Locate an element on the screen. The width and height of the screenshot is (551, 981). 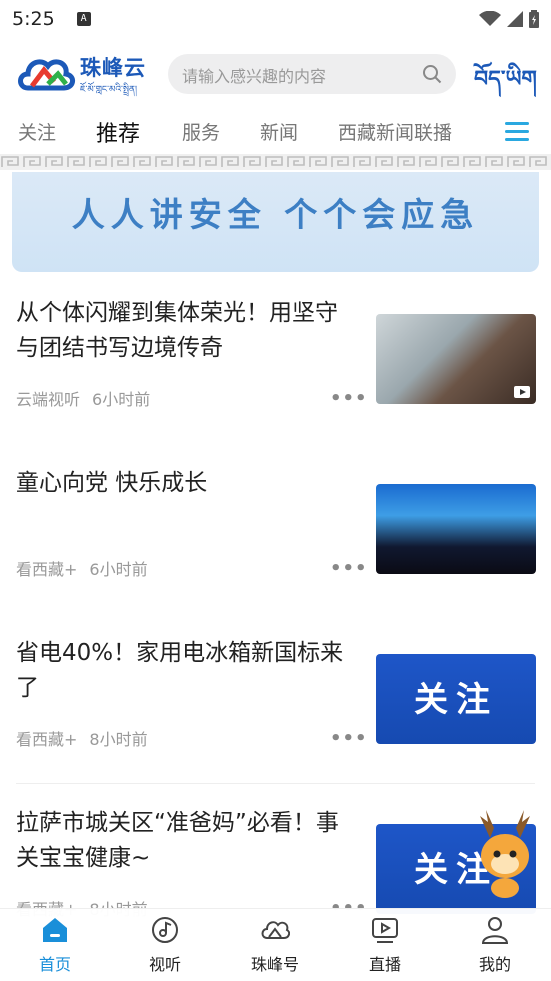
thumbnail-label: 关注 is located at coordinates (456, 700).